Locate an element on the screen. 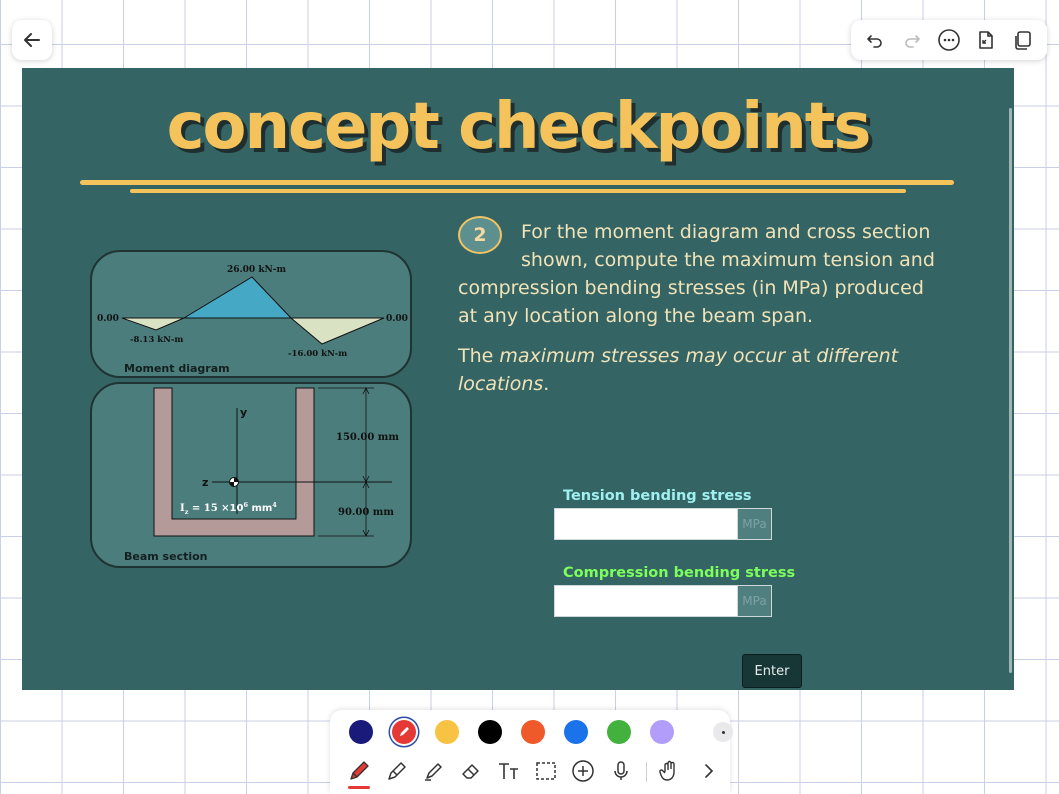 The image size is (1059, 794). enter-button: Enter is located at coordinates (772, 671).